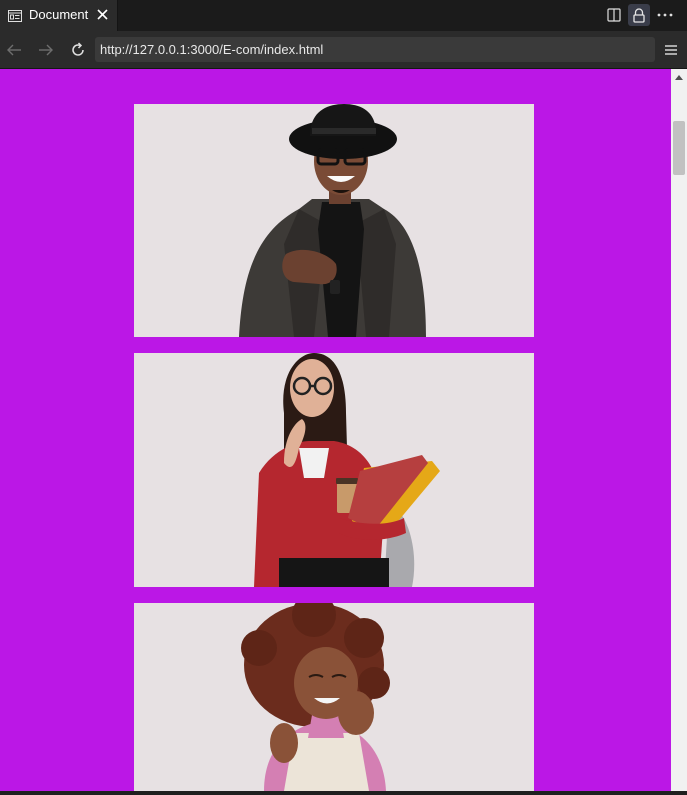 The height and width of the screenshot is (795, 687). What do you see at coordinates (679, 148) in the screenshot?
I see `scrollbar-thumb` at bounding box center [679, 148].